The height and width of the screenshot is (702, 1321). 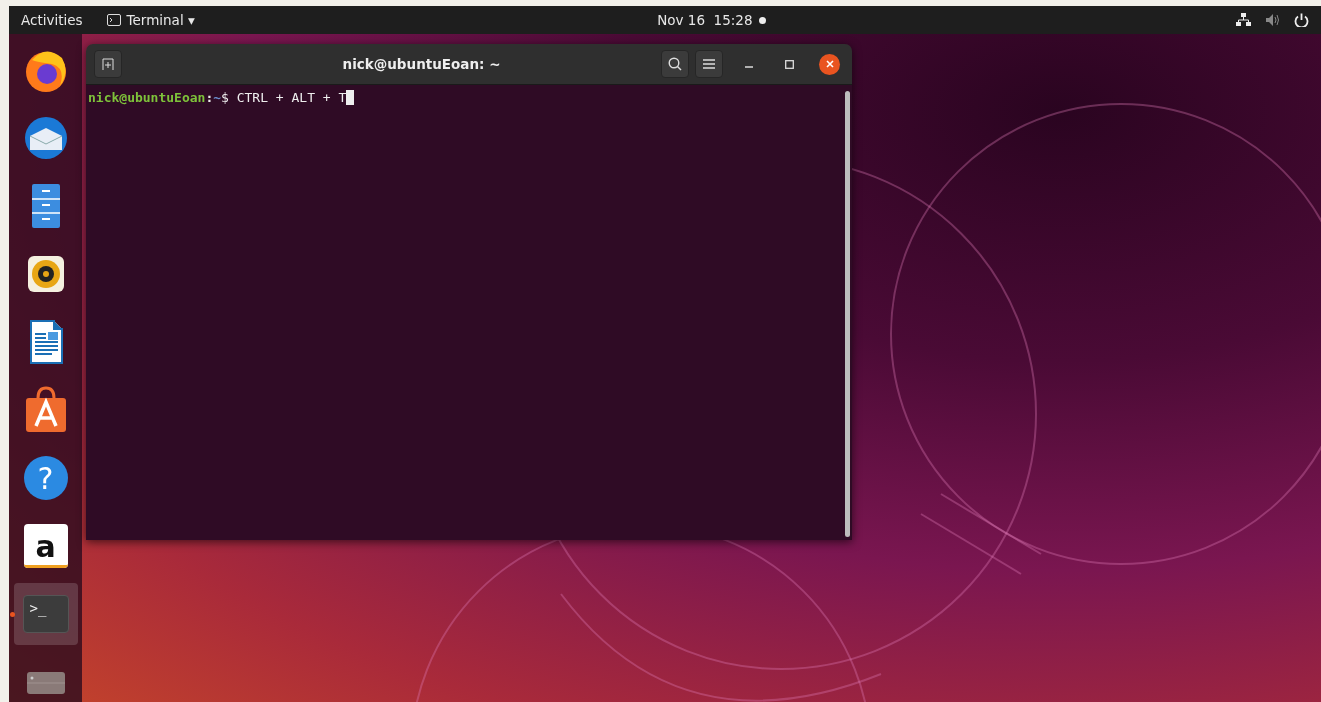 I want to click on dock-terminal-button: >_, so click(x=45, y=614).